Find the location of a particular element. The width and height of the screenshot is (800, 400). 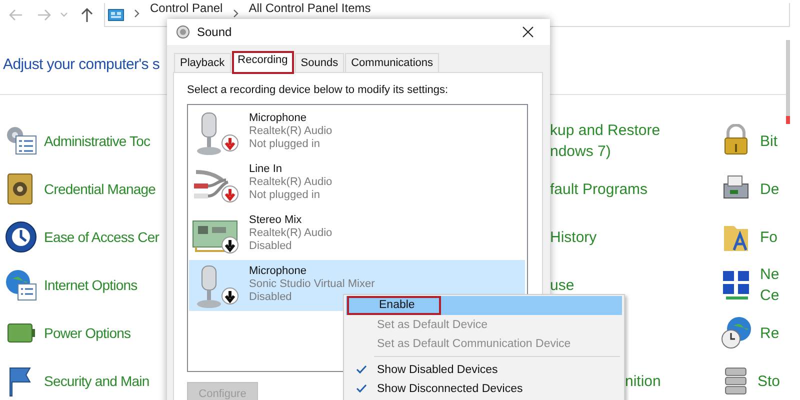

breadcrumb-item: All Control Panel Items is located at coordinates (309, 8).